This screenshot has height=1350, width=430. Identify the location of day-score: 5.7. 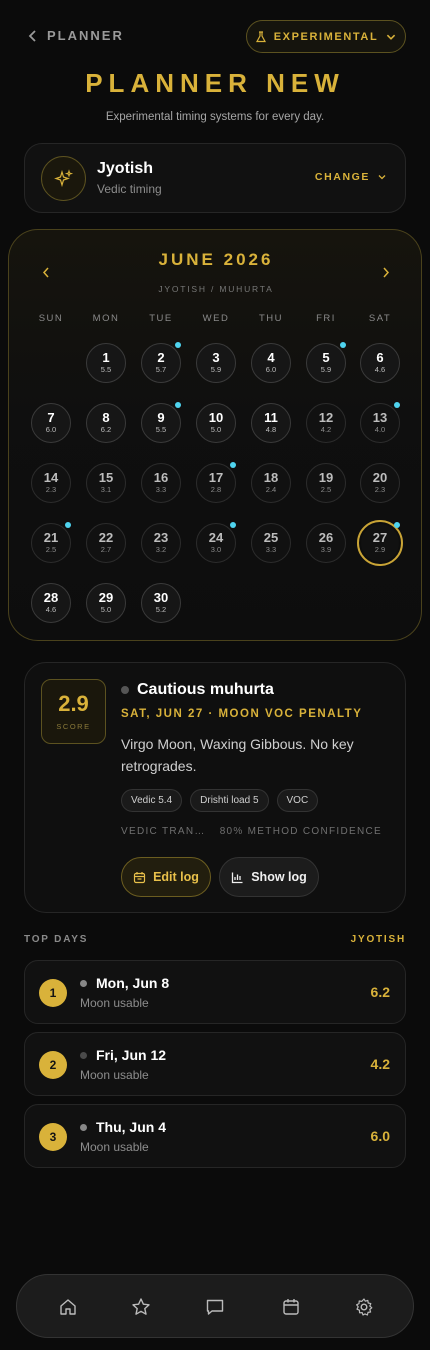
(161, 369).